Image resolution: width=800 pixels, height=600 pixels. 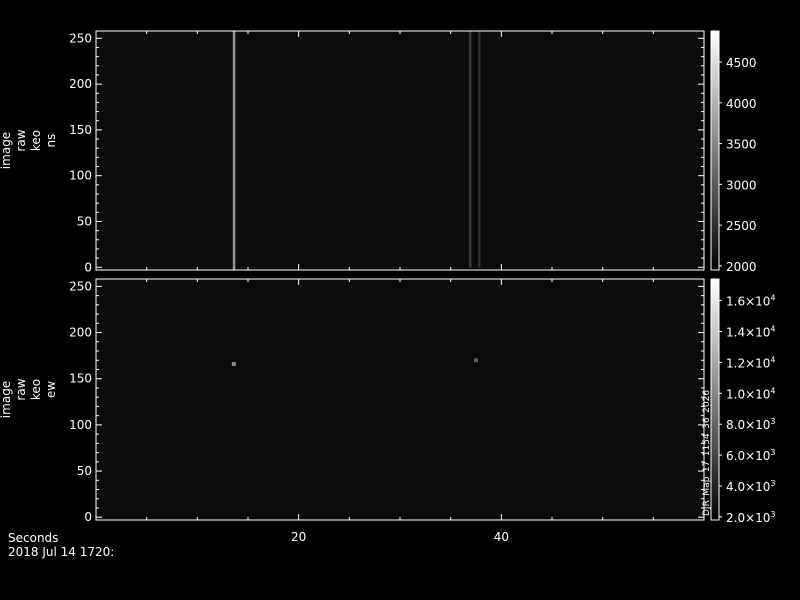 What do you see at coordinates (741, 185) in the screenshot?
I see `colorbar-tick-label: 3000` at bounding box center [741, 185].